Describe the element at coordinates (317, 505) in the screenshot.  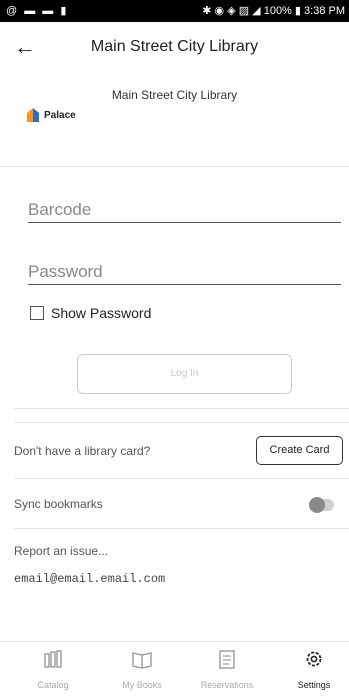
I see `toggle-knob` at that location.